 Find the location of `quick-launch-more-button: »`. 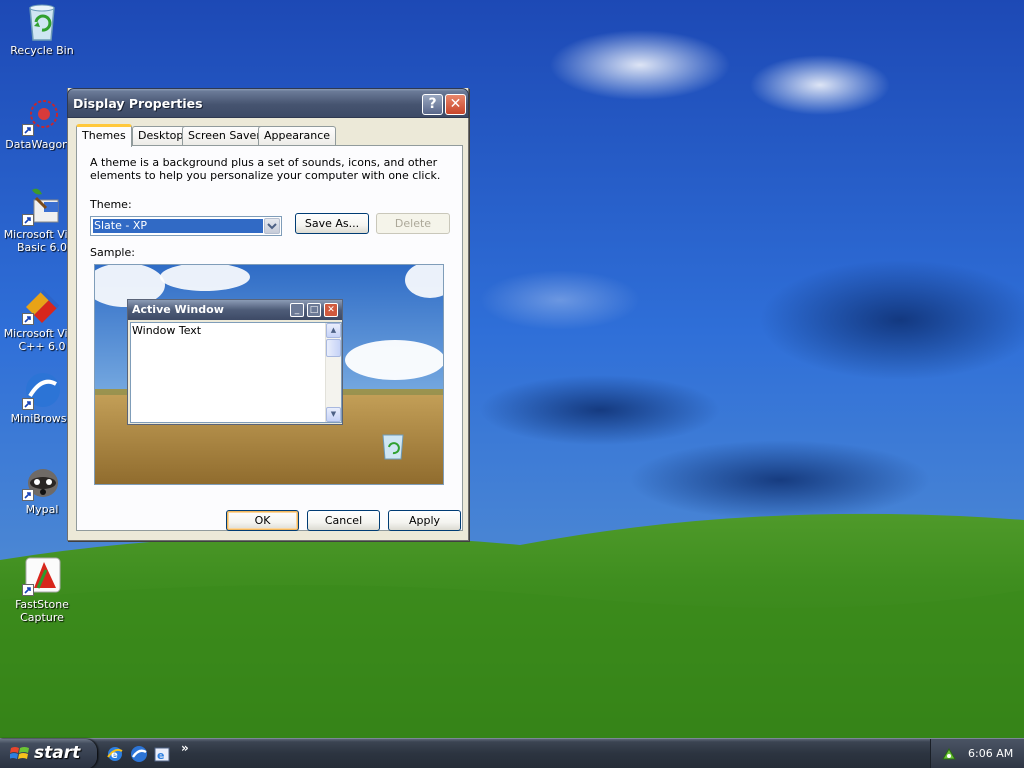

quick-launch-more-button: » is located at coordinates (185, 748).